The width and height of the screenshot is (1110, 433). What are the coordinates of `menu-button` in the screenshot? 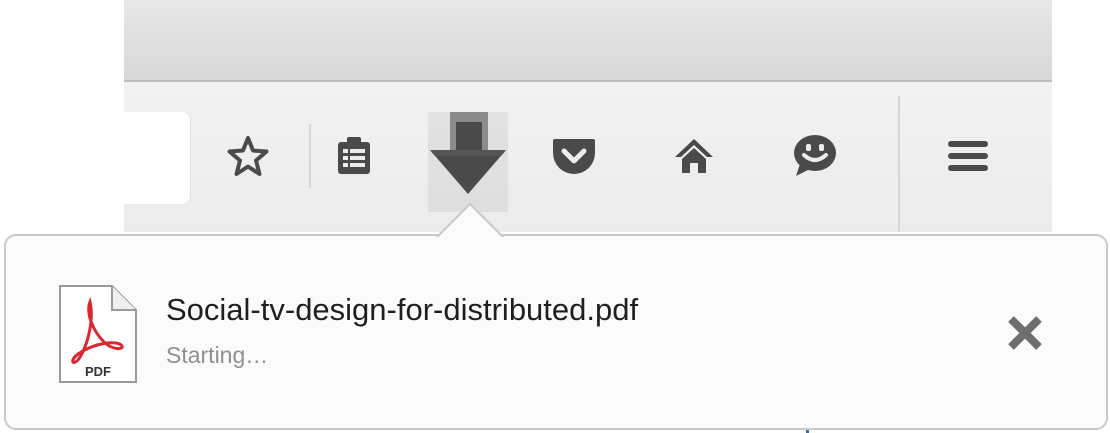 It's located at (968, 156).